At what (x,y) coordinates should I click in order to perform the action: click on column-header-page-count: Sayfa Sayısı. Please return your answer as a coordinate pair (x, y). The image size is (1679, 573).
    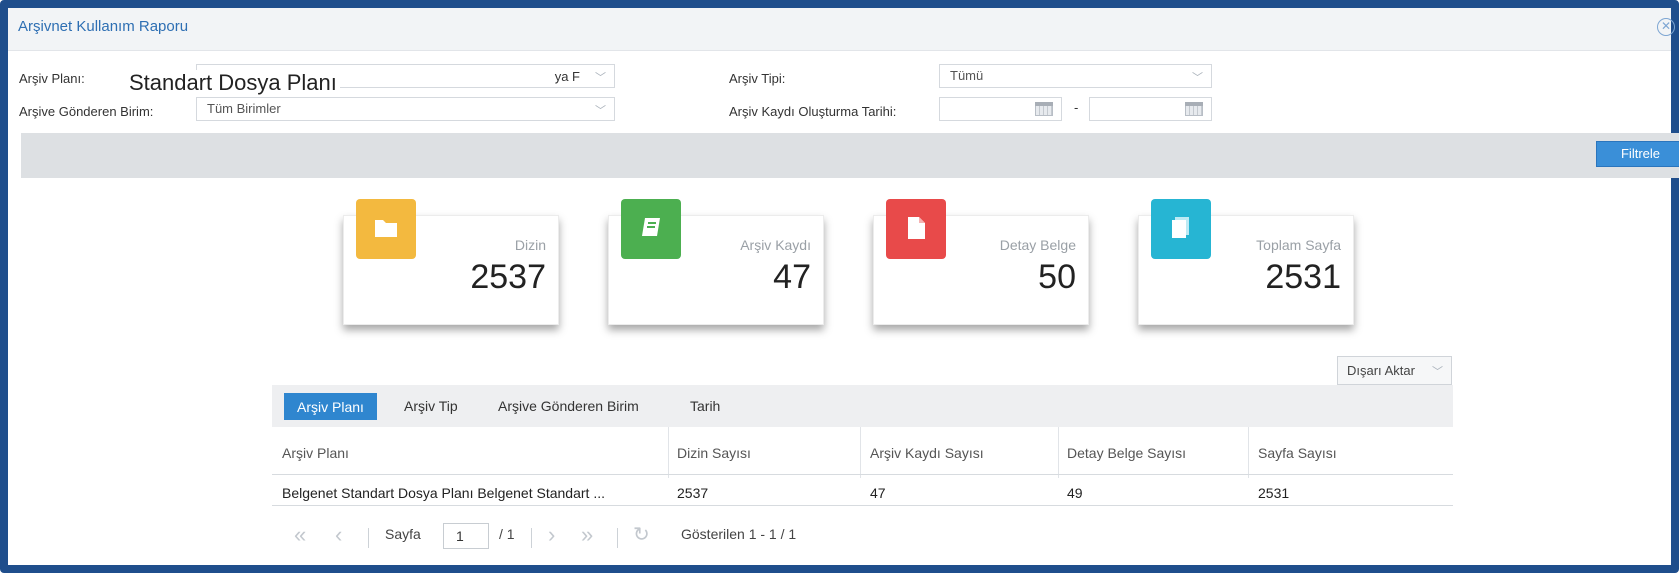
    Looking at the image, I should click on (1297, 453).